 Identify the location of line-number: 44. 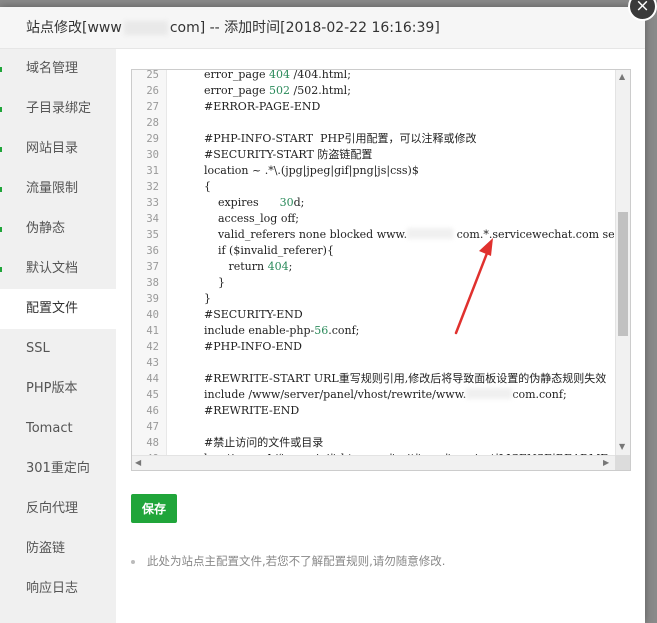
(152, 379).